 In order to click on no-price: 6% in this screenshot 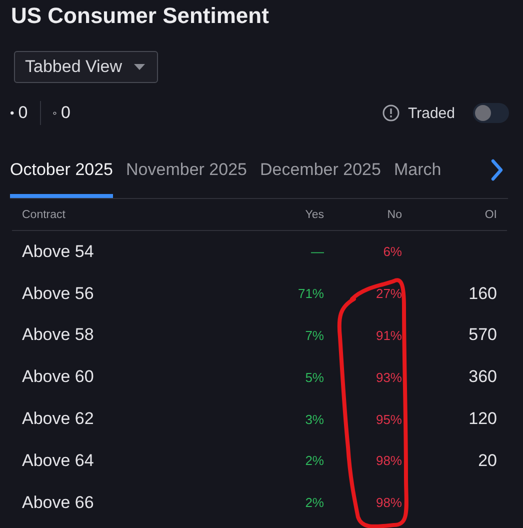, I will do `click(392, 252)`.